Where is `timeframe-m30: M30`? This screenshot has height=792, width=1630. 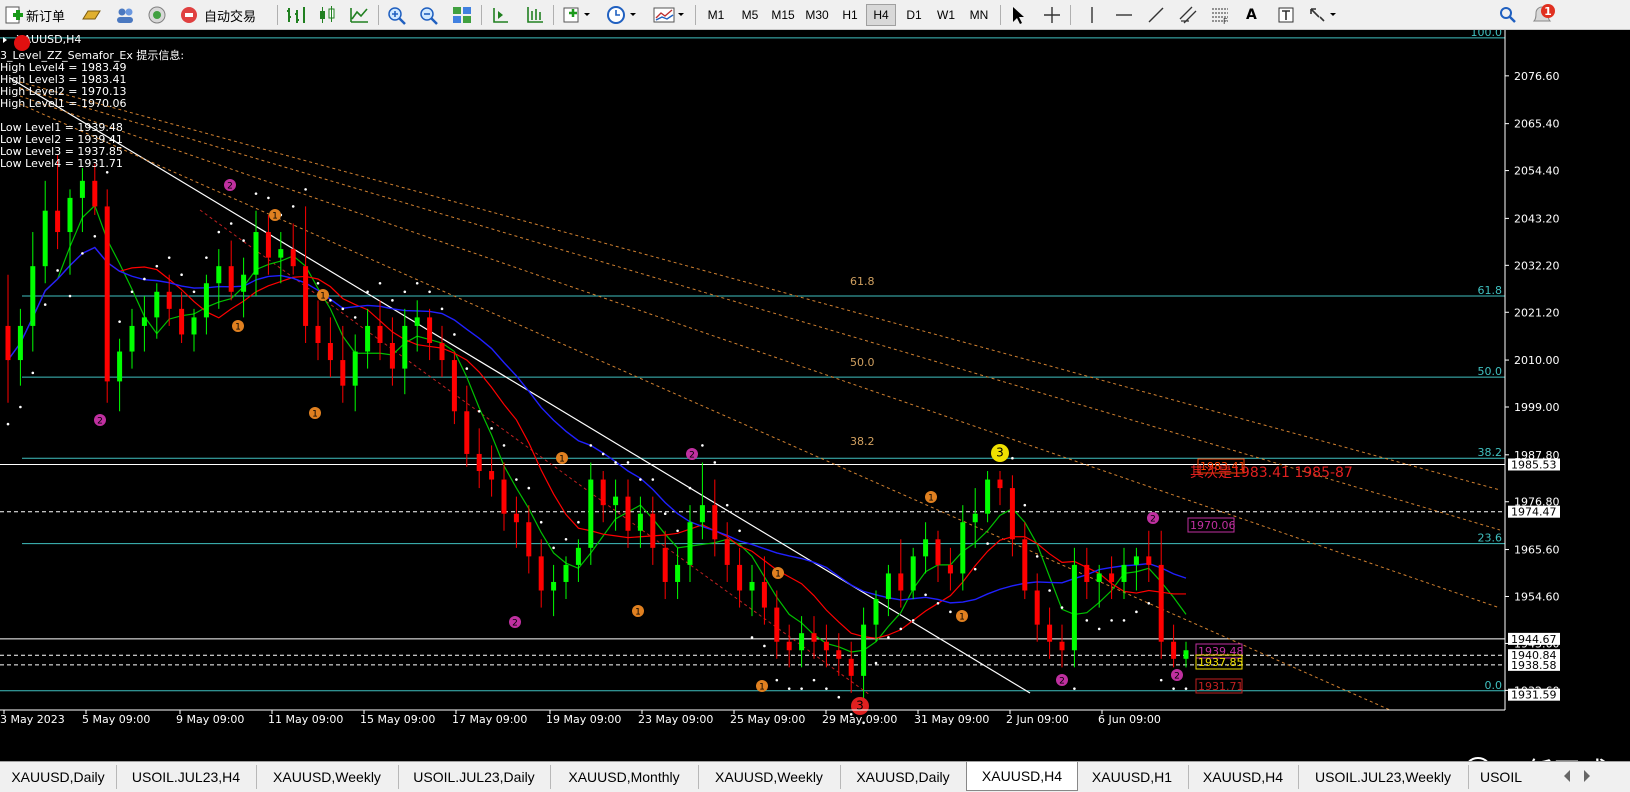
timeframe-m30: M30 is located at coordinates (817, 15).